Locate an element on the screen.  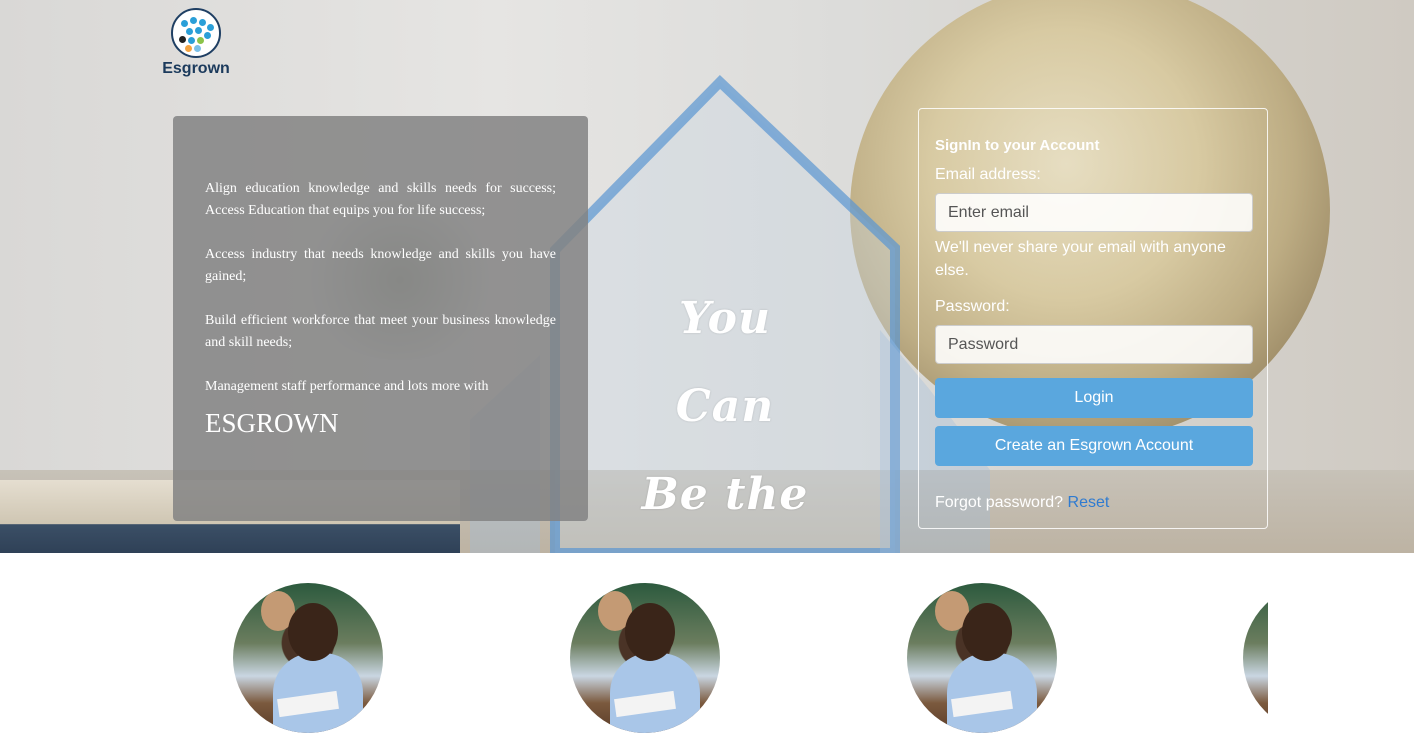
slogan: You Can Be the best is located at coordinates (725, 414).